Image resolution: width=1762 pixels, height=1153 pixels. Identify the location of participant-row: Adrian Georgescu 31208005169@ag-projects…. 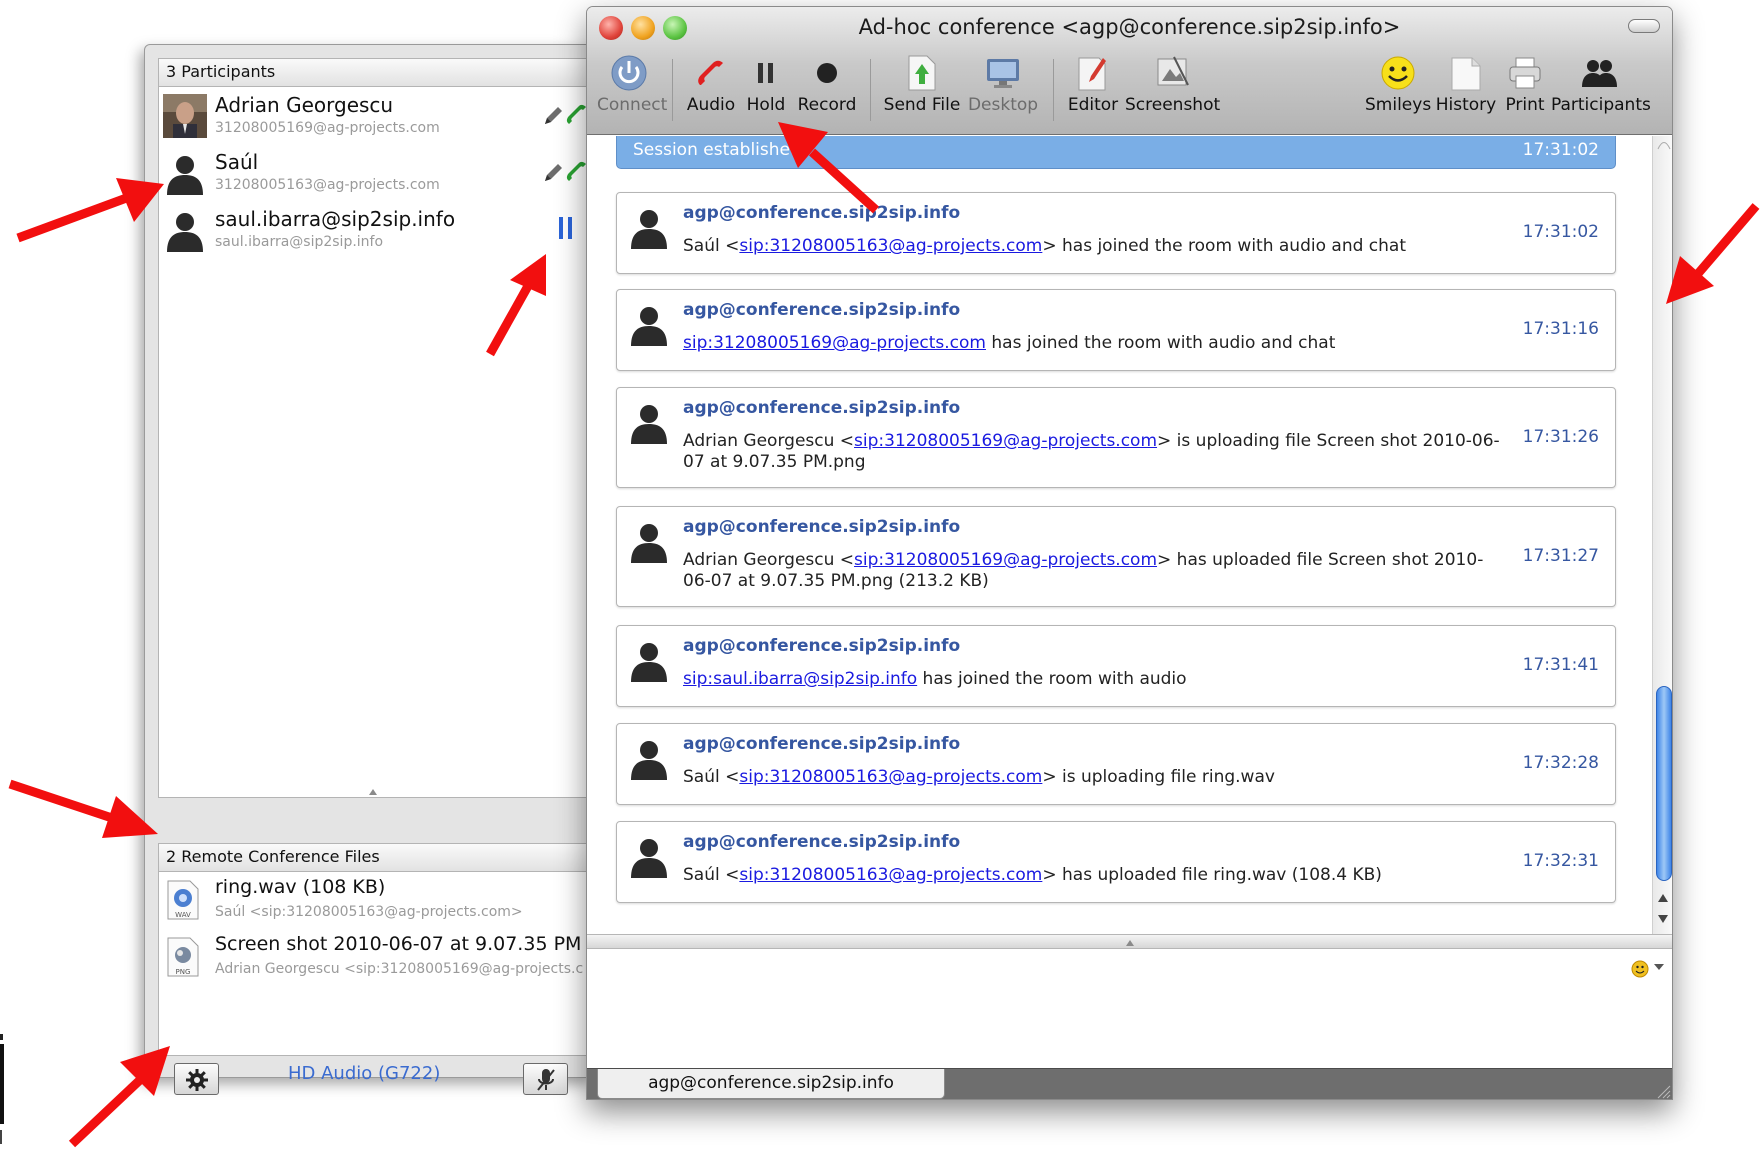
(373, 115).